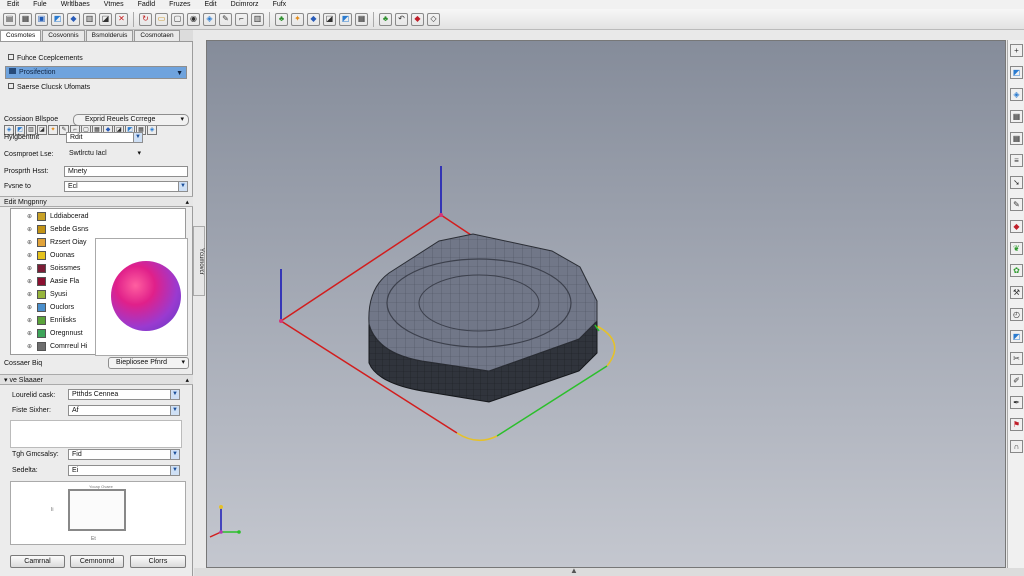 The width and height of the screenshot is (1024, 576). Describe the element at coordinates (104, 154) in the screenshot. I see `component-select: Swtlrctu Iacl ▾` at that location.